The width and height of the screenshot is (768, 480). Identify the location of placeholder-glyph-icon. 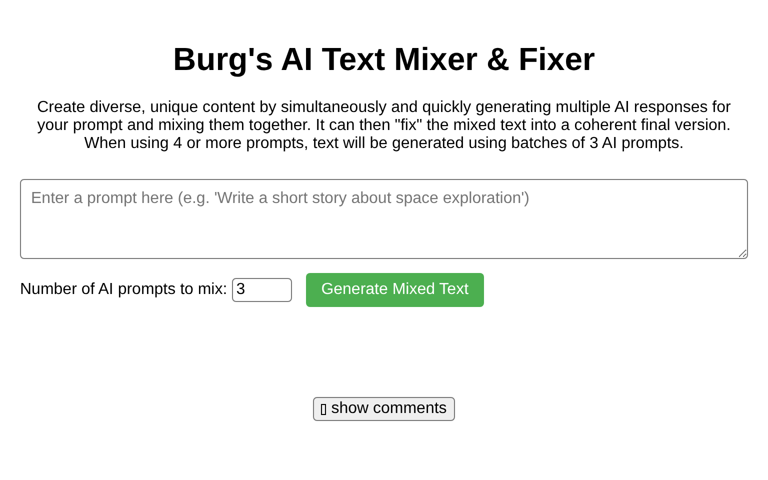
(323, 409).